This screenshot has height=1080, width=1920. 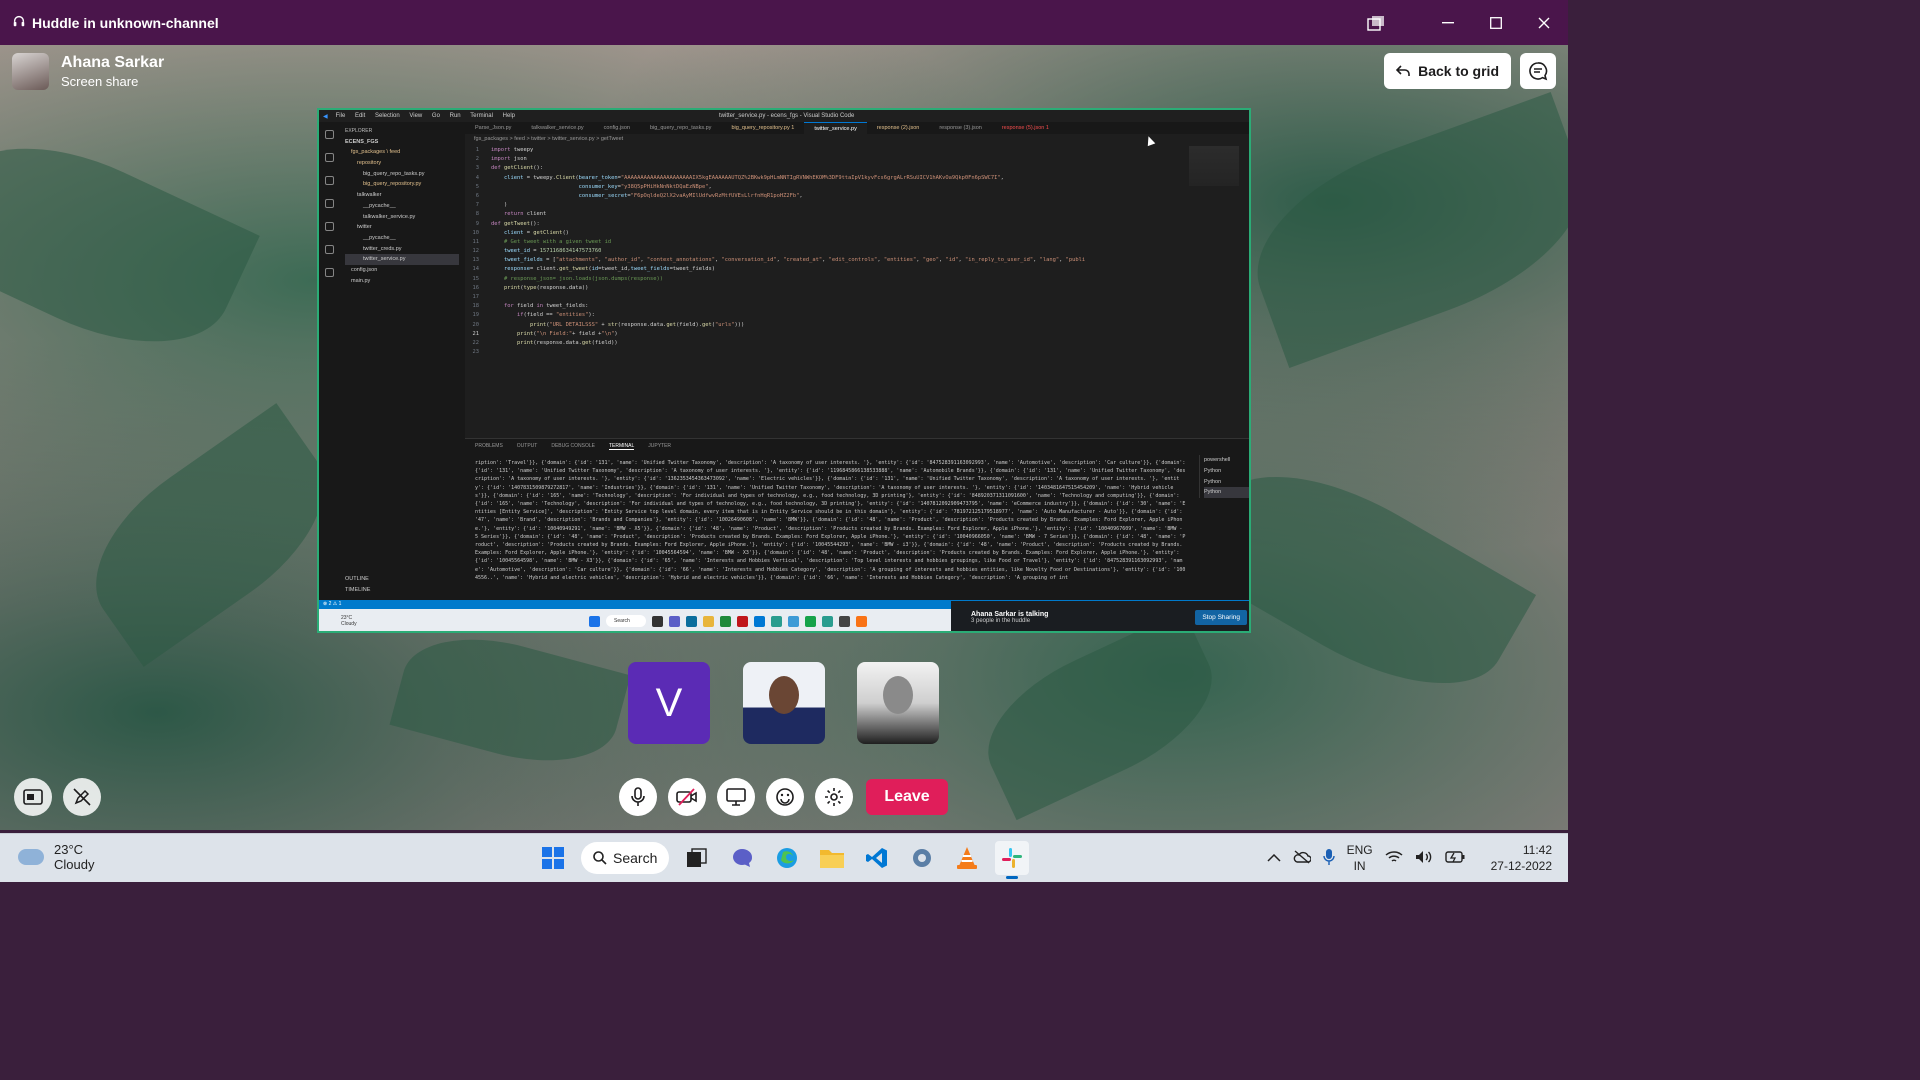 What do you see at coordinates (960, 128) in the screenshot?
I see `editor-tab: response (3).json` at bounding box center [960, 128].